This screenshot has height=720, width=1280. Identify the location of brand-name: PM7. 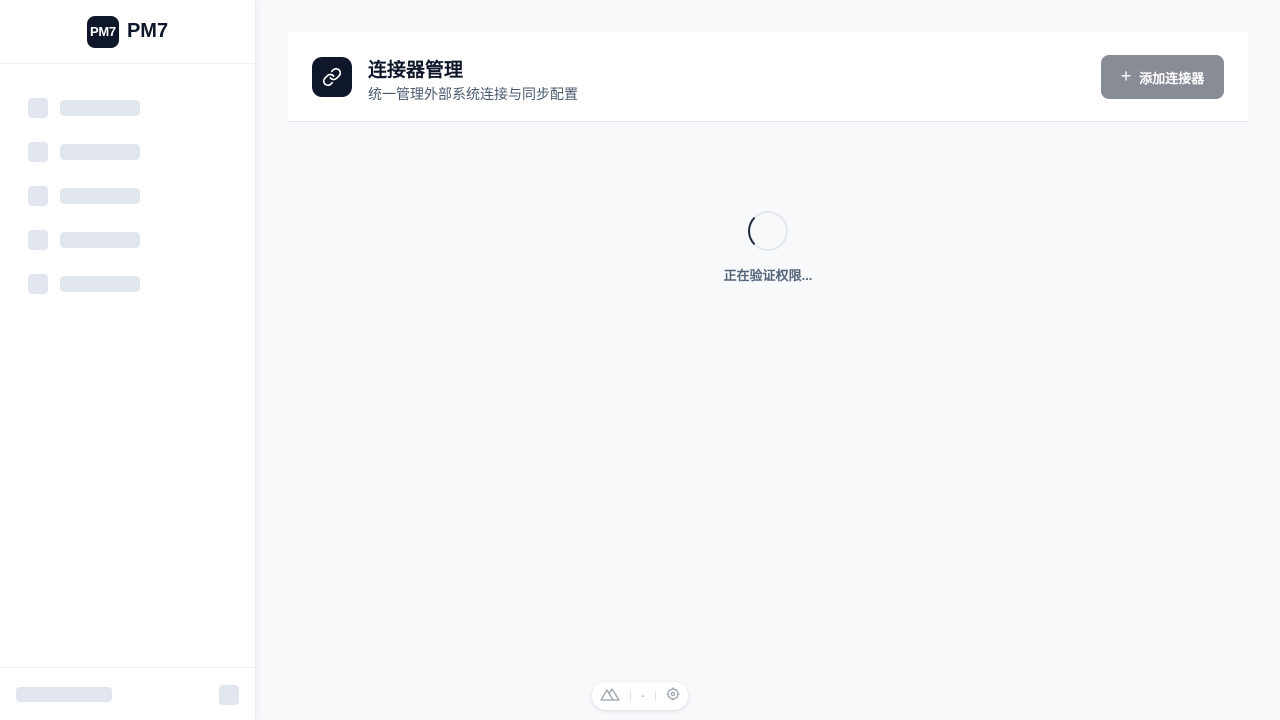
(147, 31).